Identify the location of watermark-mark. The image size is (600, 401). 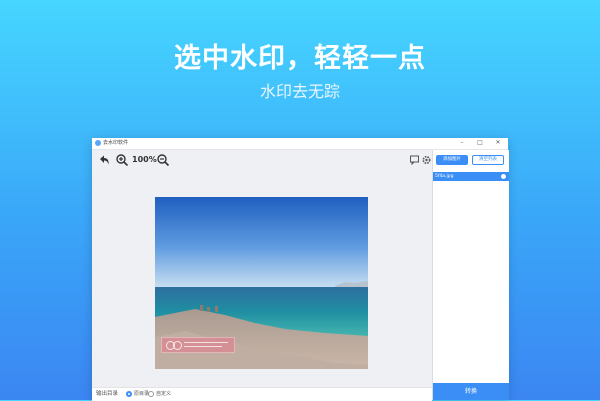
(177, 345).